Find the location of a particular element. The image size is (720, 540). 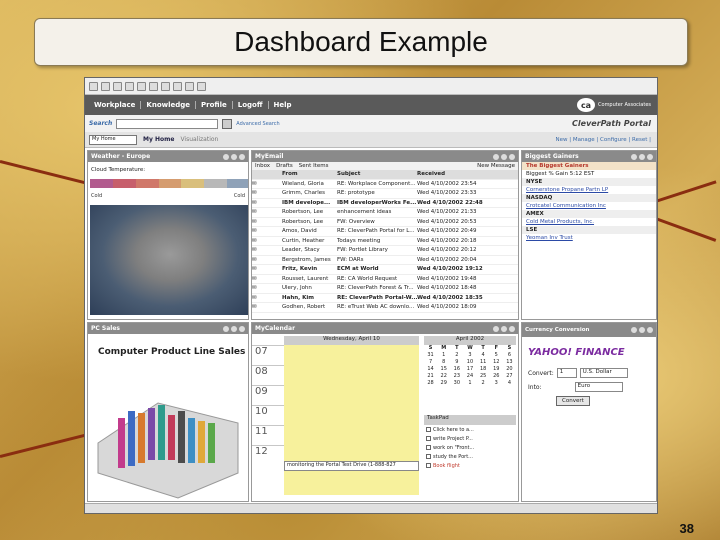

calendar-day: 22 is located at coordinates (443, 376).